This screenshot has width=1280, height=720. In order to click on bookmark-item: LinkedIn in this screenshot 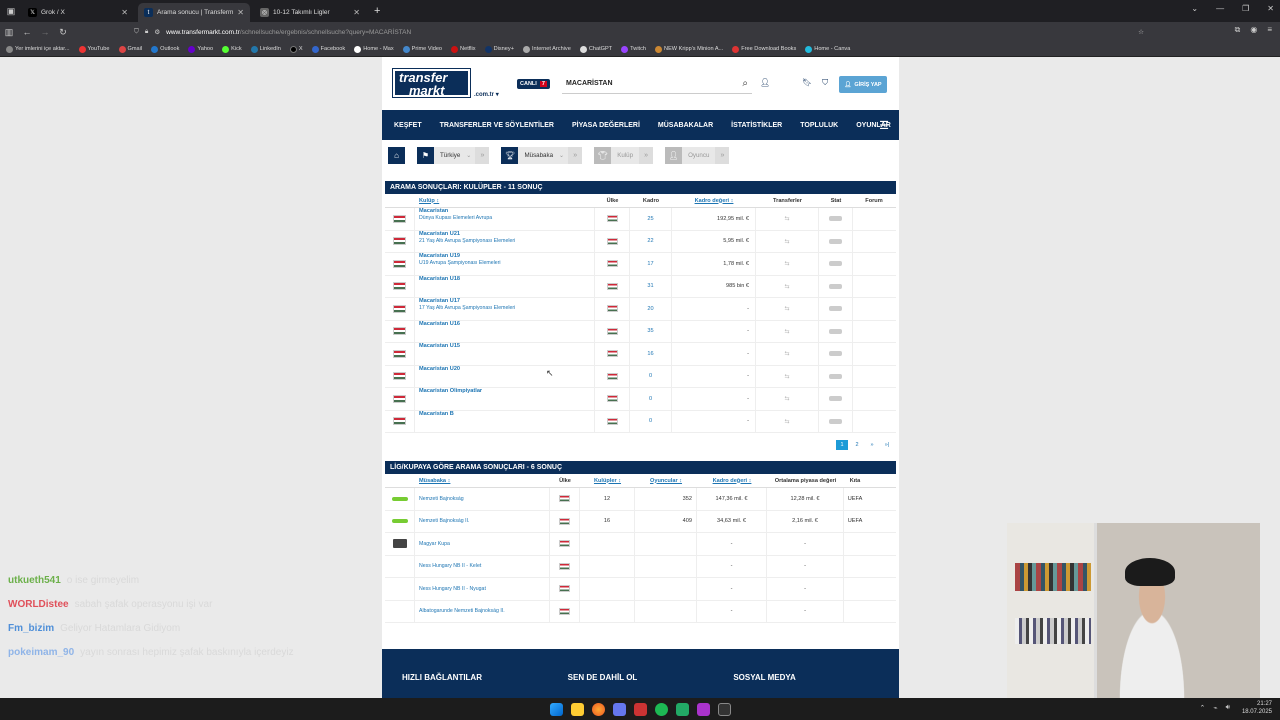, I will do `click(265, 49)`.